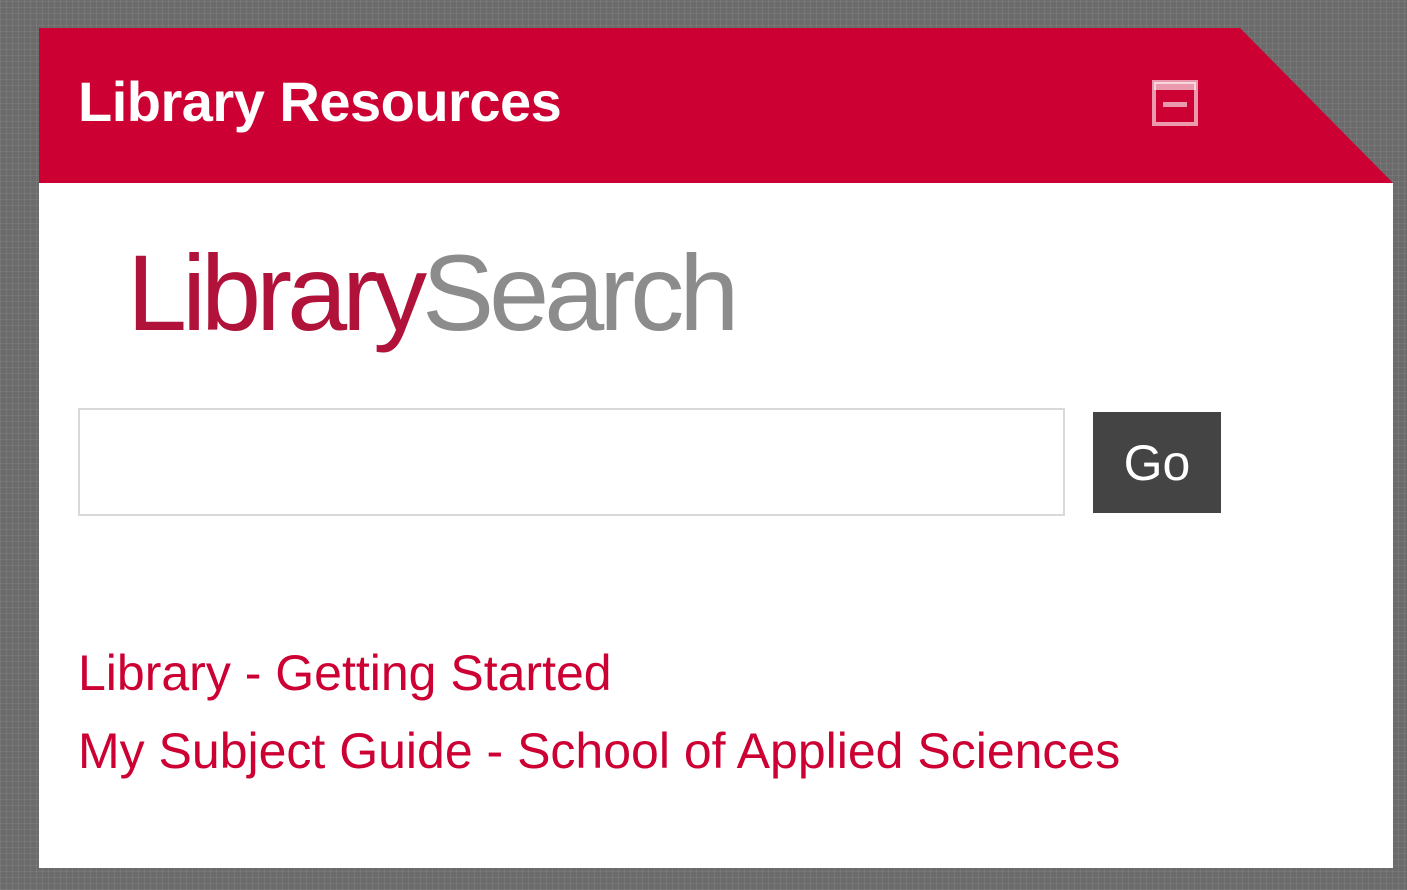 This screenshot has width=1407, height=890. I want to click on librarysearch-logo: LibrarySearch, so click(433, 292).